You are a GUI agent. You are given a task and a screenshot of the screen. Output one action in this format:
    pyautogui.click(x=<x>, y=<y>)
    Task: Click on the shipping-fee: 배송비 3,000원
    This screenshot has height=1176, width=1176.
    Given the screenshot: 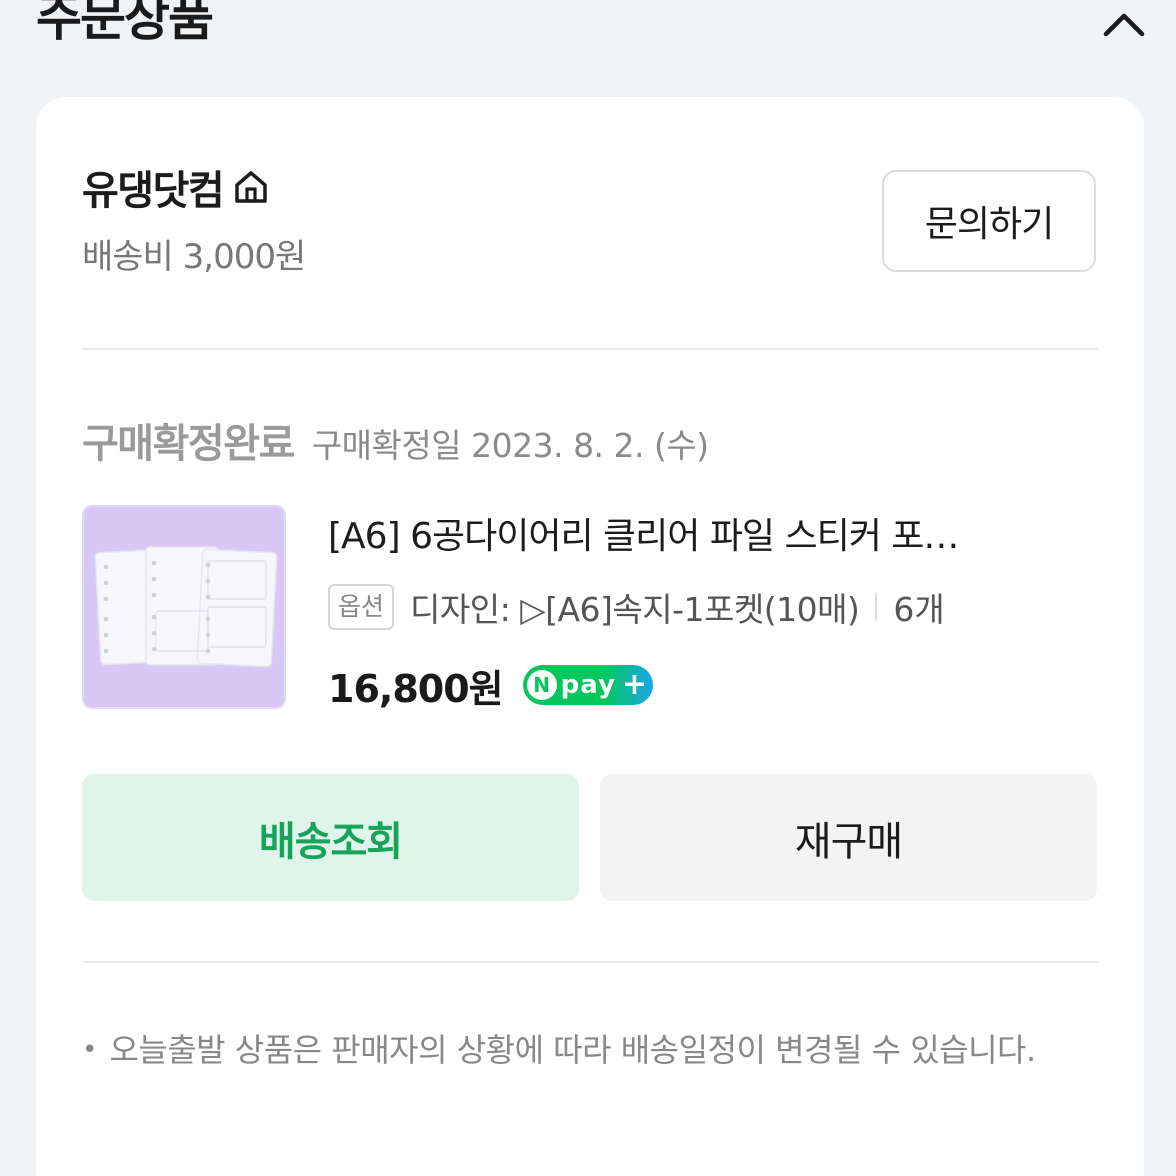 What is the action you would take?
    pyautogui.click(x=194, y=257)
    